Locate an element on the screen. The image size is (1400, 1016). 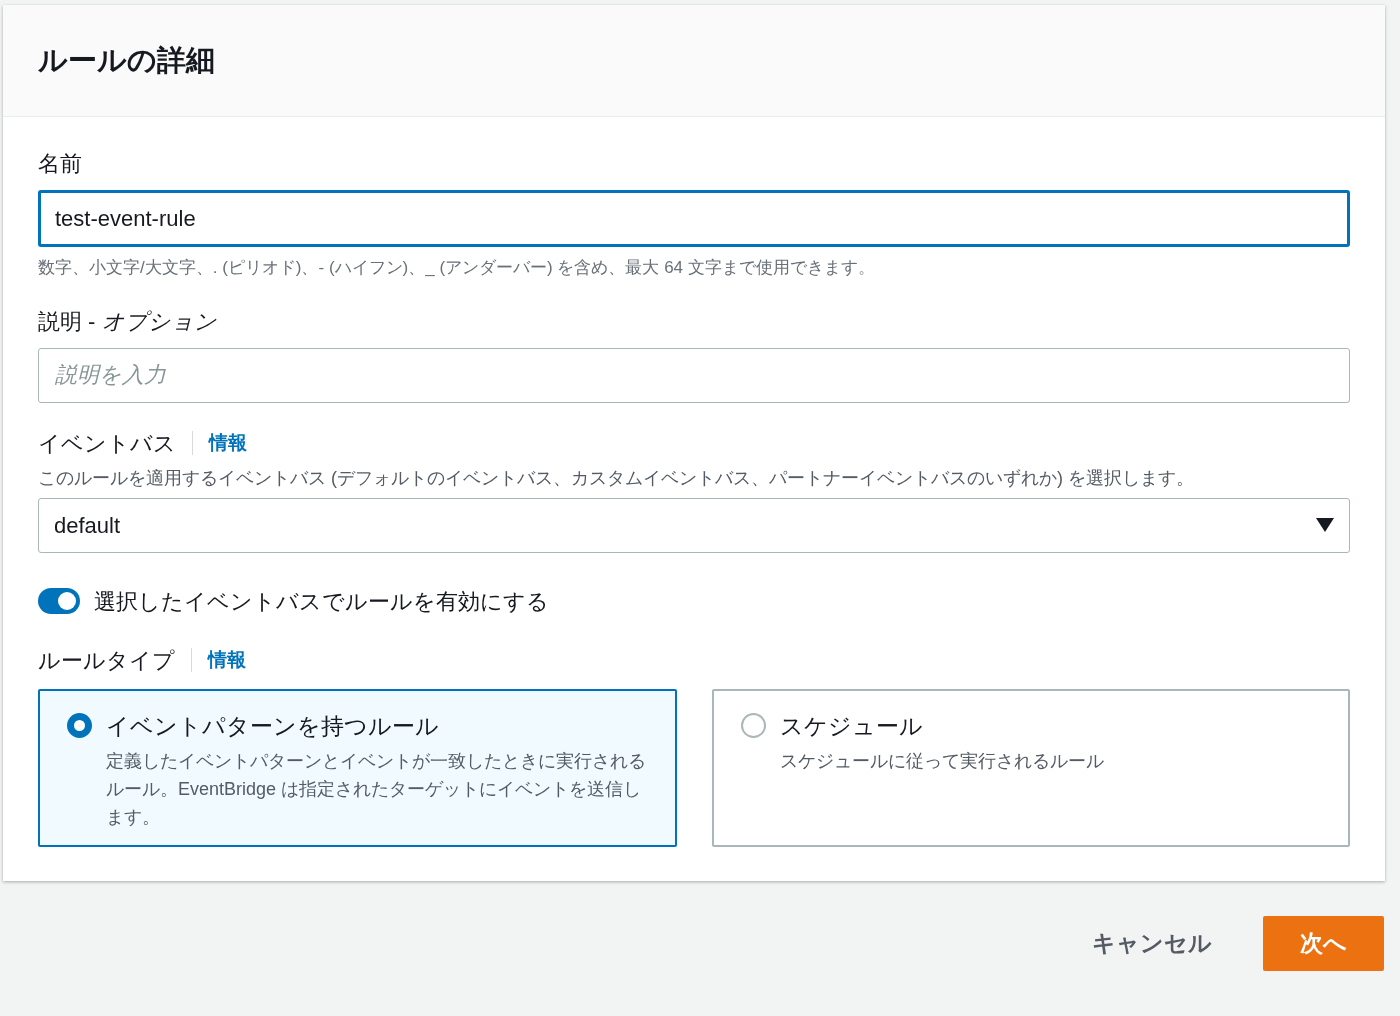
field-label: イベントバス is located at coordinates (107, 443).